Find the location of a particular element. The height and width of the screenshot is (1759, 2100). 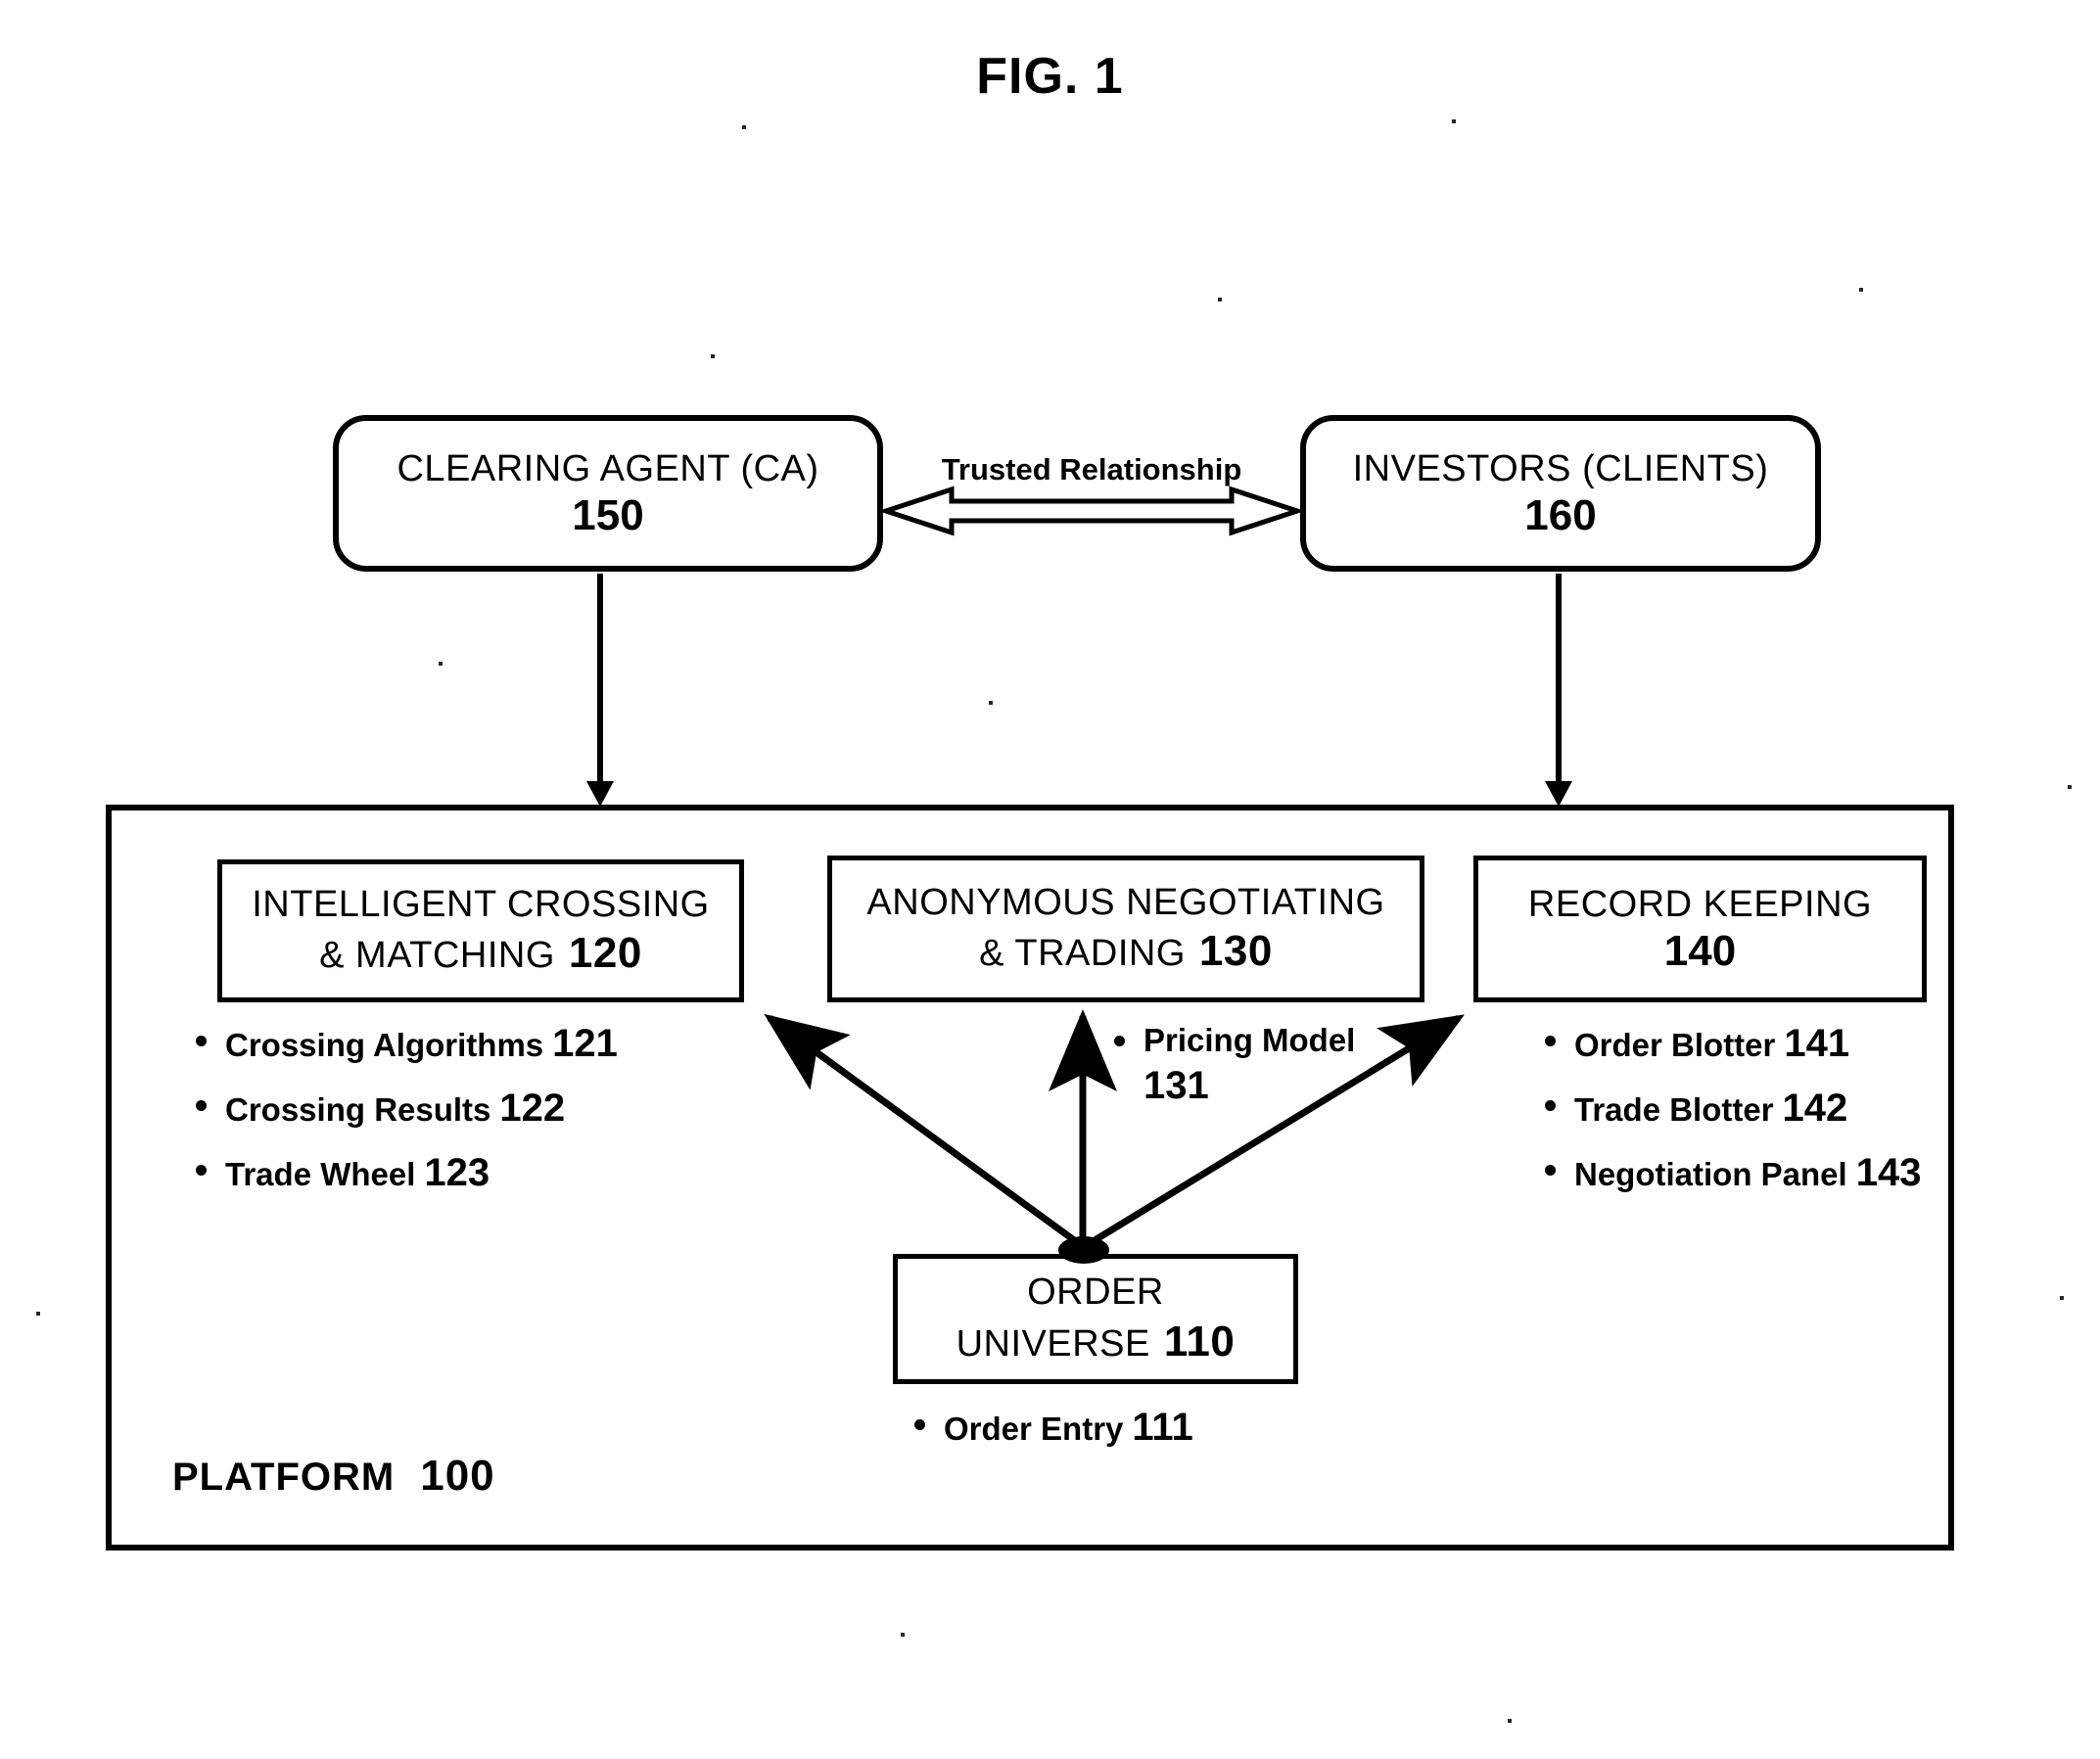

platform-label: PLATFORM 100 is located at coordinates (333, 1477).